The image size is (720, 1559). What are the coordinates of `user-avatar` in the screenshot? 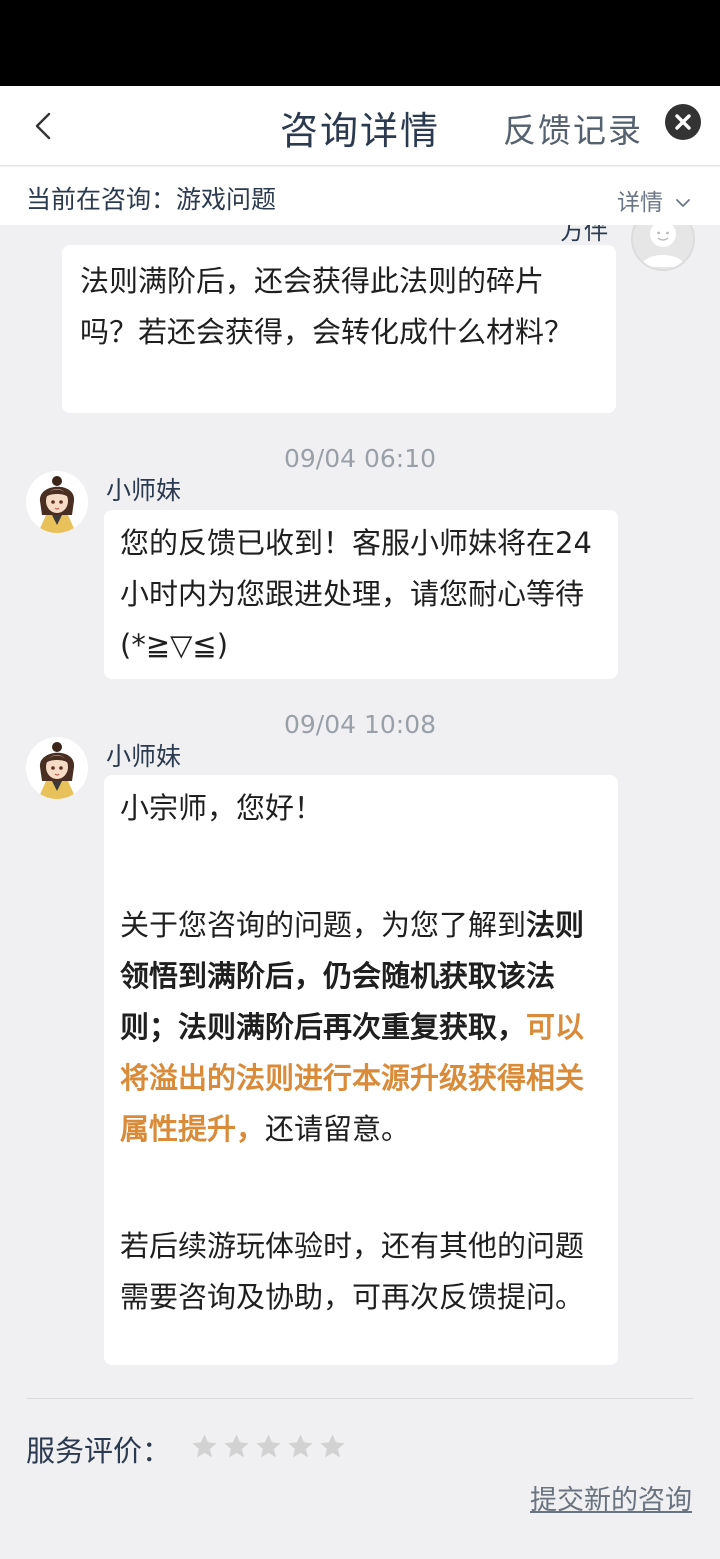 It's located at (663, 248).